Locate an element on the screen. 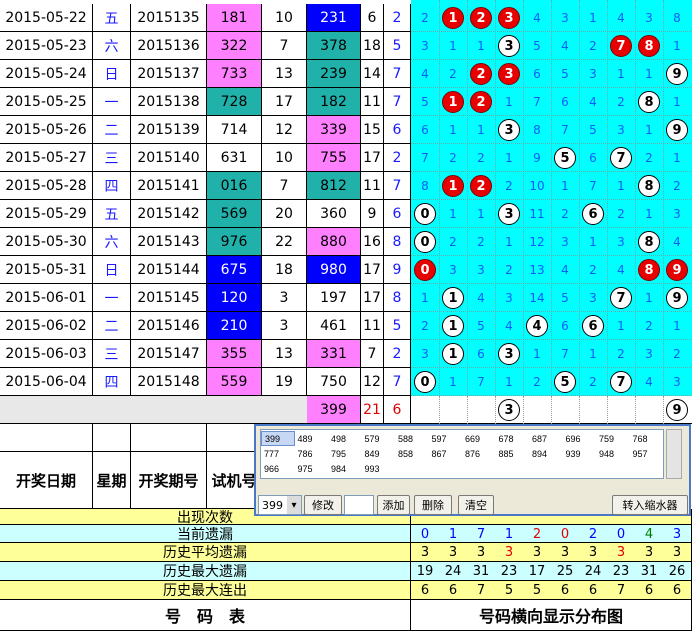  combo-item: 687 is located at coordinates (546, 438).